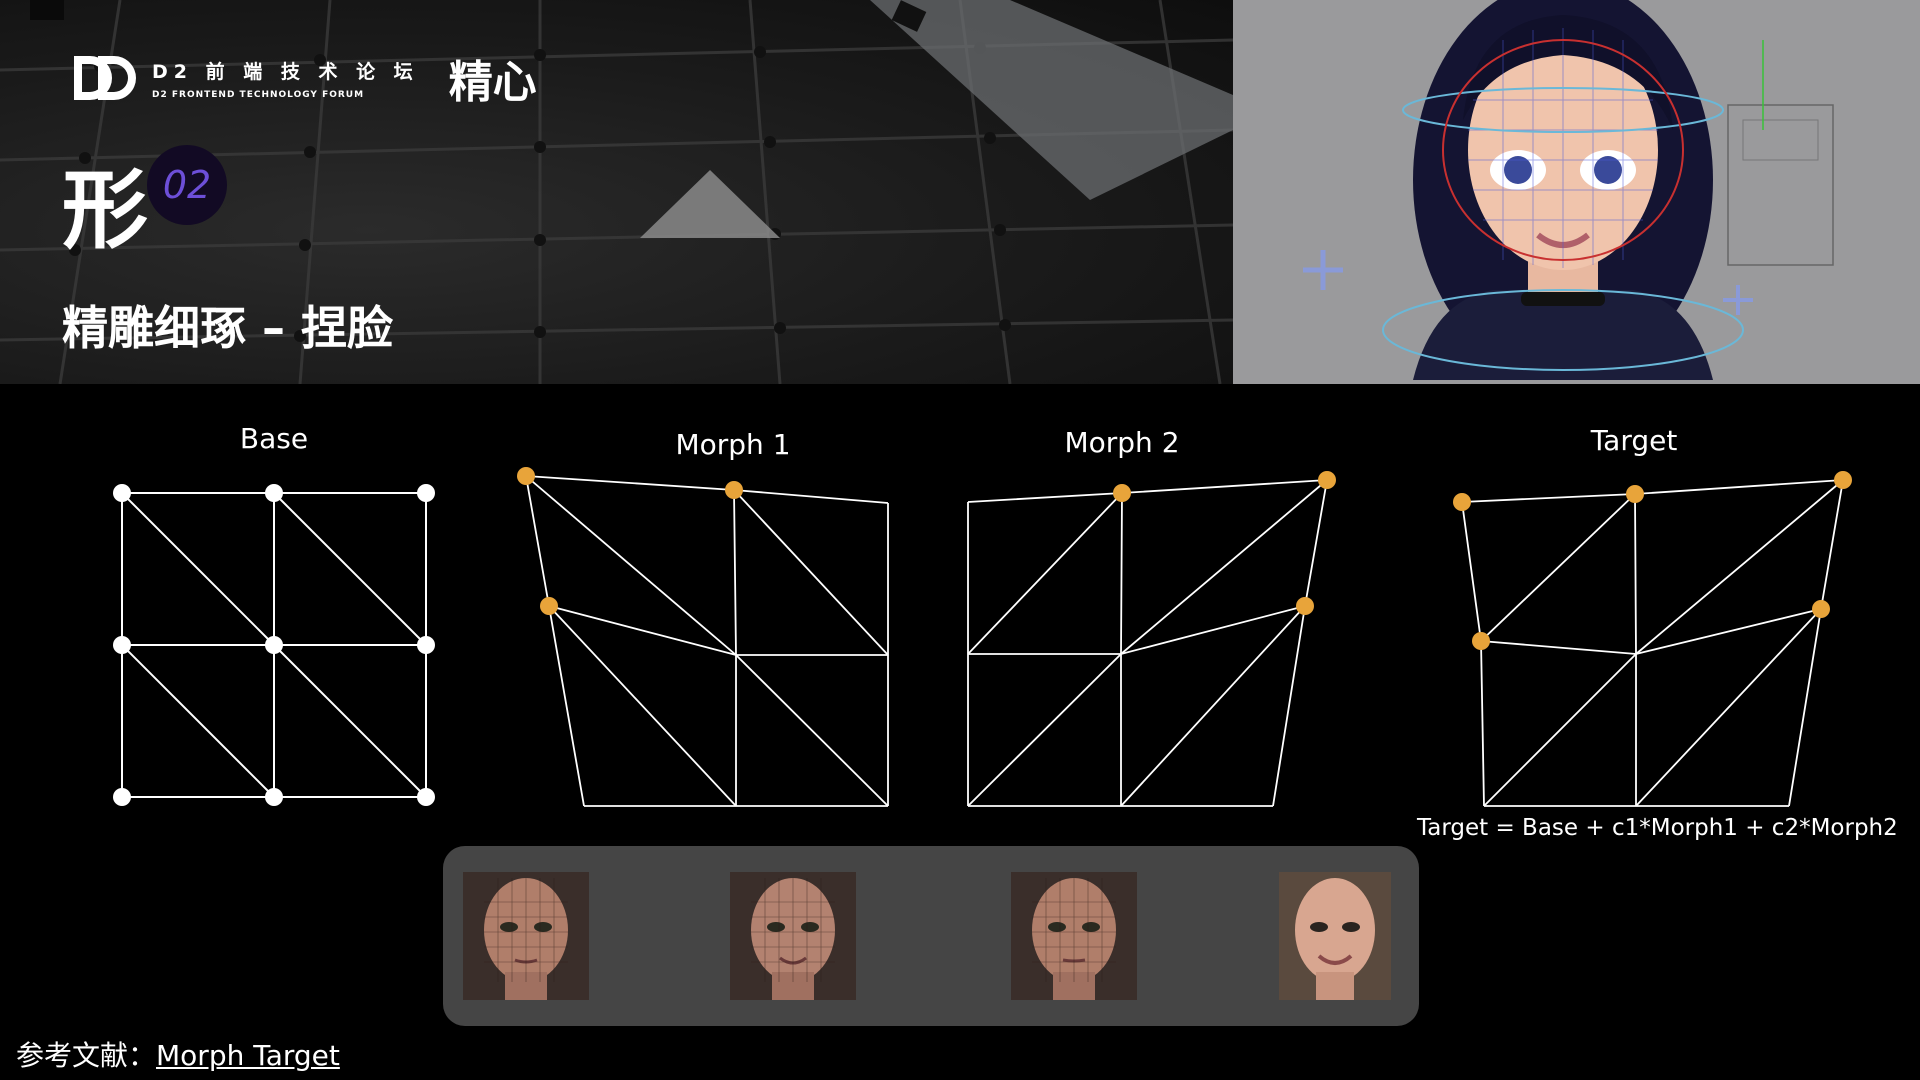 The image size is (1920, 1080). Describe the element at coordinates (707, 641) in the screenshot. I see `morph1-mesh` at that location.